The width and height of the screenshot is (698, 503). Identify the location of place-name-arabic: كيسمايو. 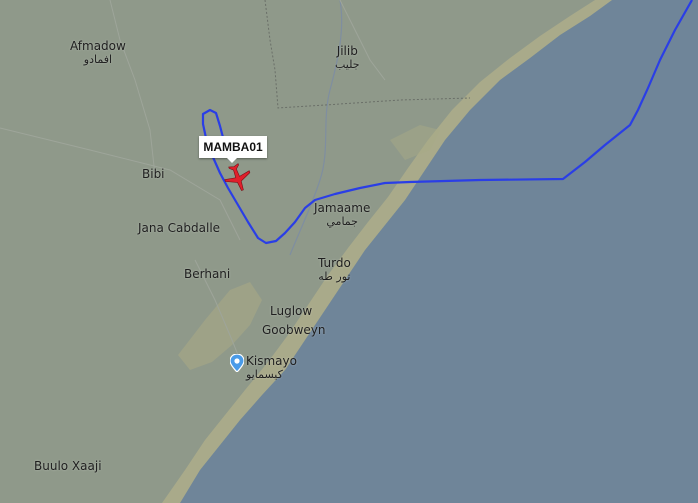
(264, 374).